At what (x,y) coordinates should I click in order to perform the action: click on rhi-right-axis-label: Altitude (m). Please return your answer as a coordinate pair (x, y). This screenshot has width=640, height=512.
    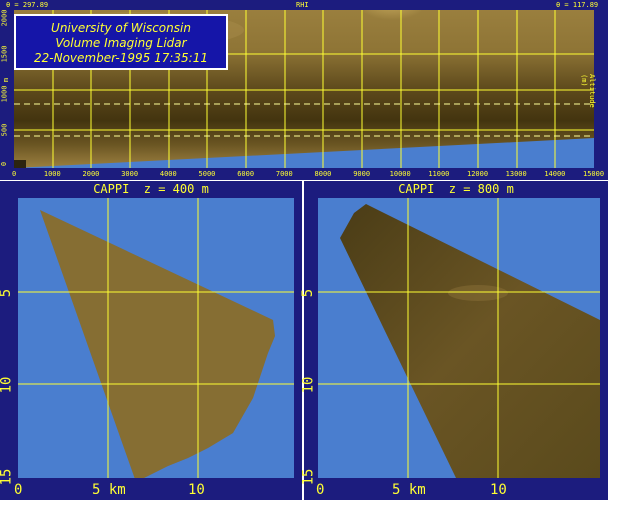
    Looking at the image, I should click on (588, 91).